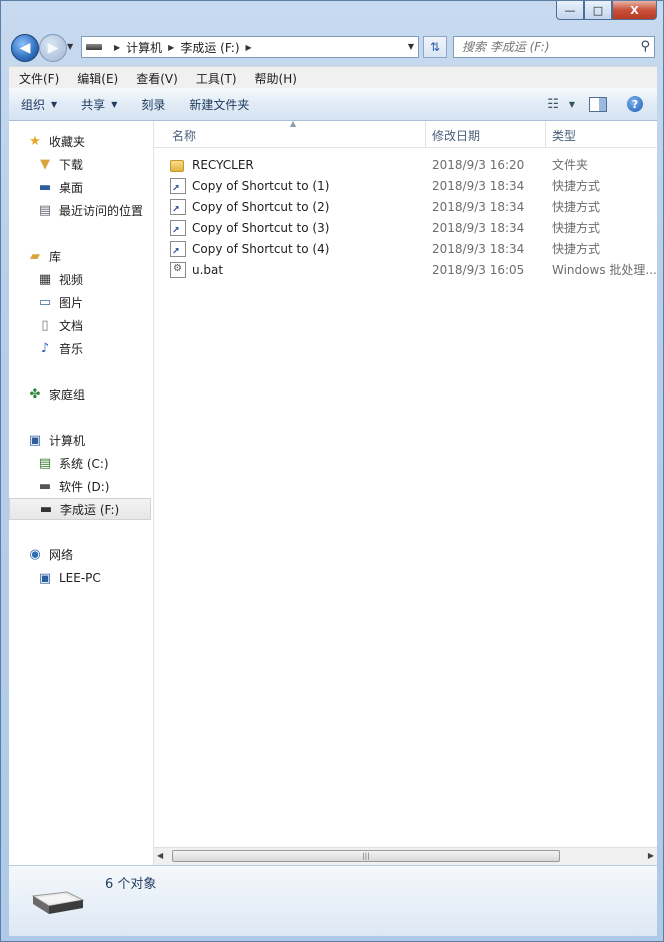 This screenshot has height=942, width=664. I want to click on horizontal-scrollbar: ◀ ||| ▶, so click(405, 856).